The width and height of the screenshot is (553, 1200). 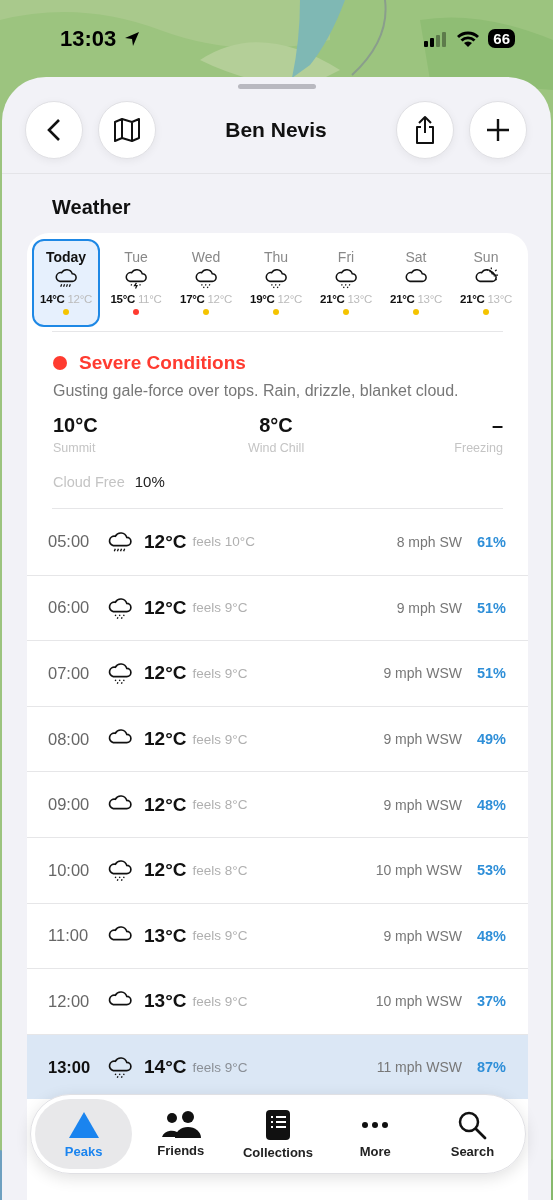 I want to click on cloud-free-value: 10%, so click(x=149, y=481).